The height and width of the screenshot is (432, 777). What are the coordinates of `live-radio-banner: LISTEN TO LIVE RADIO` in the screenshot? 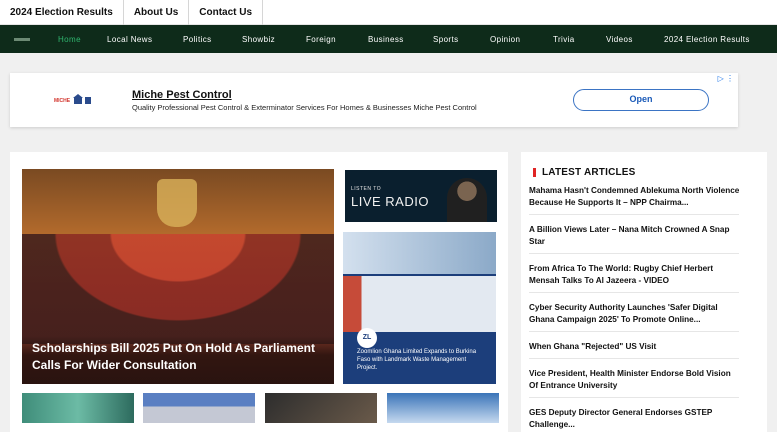 It's located at (421, 196).